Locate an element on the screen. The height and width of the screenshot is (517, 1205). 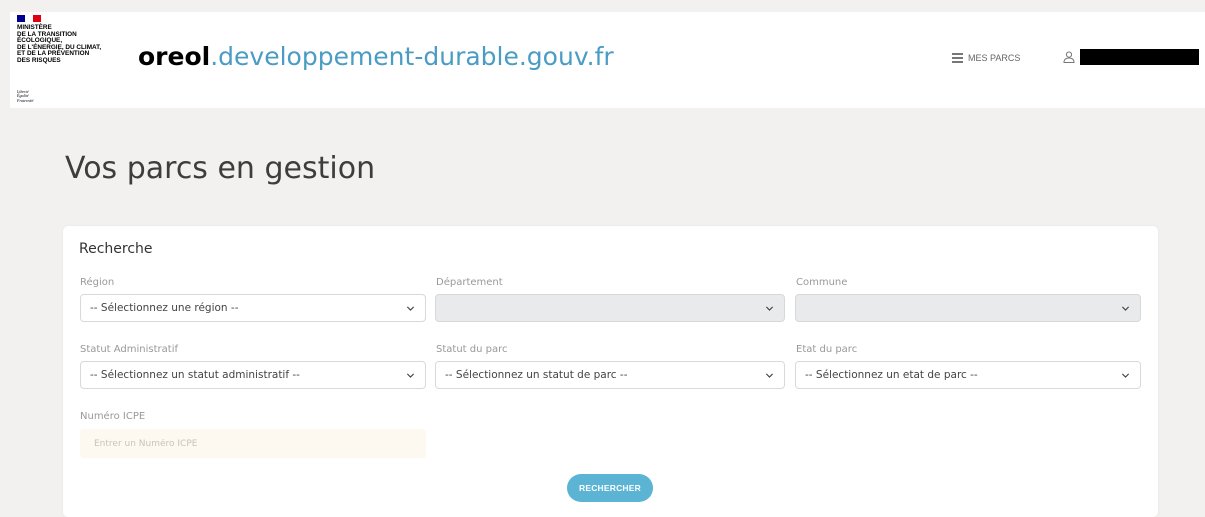
statut-parc-select: -- Sélectionnez un statut de parc -- is located at coordinates (610, 375).